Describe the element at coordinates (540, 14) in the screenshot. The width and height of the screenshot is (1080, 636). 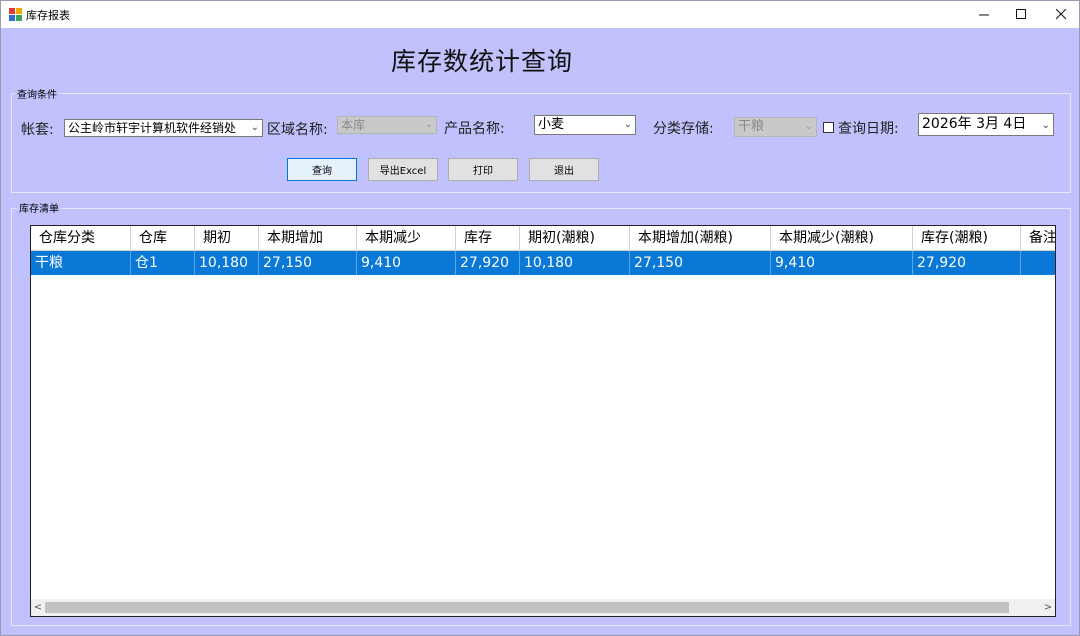
I see `title-bar: 库存报表` at that location.